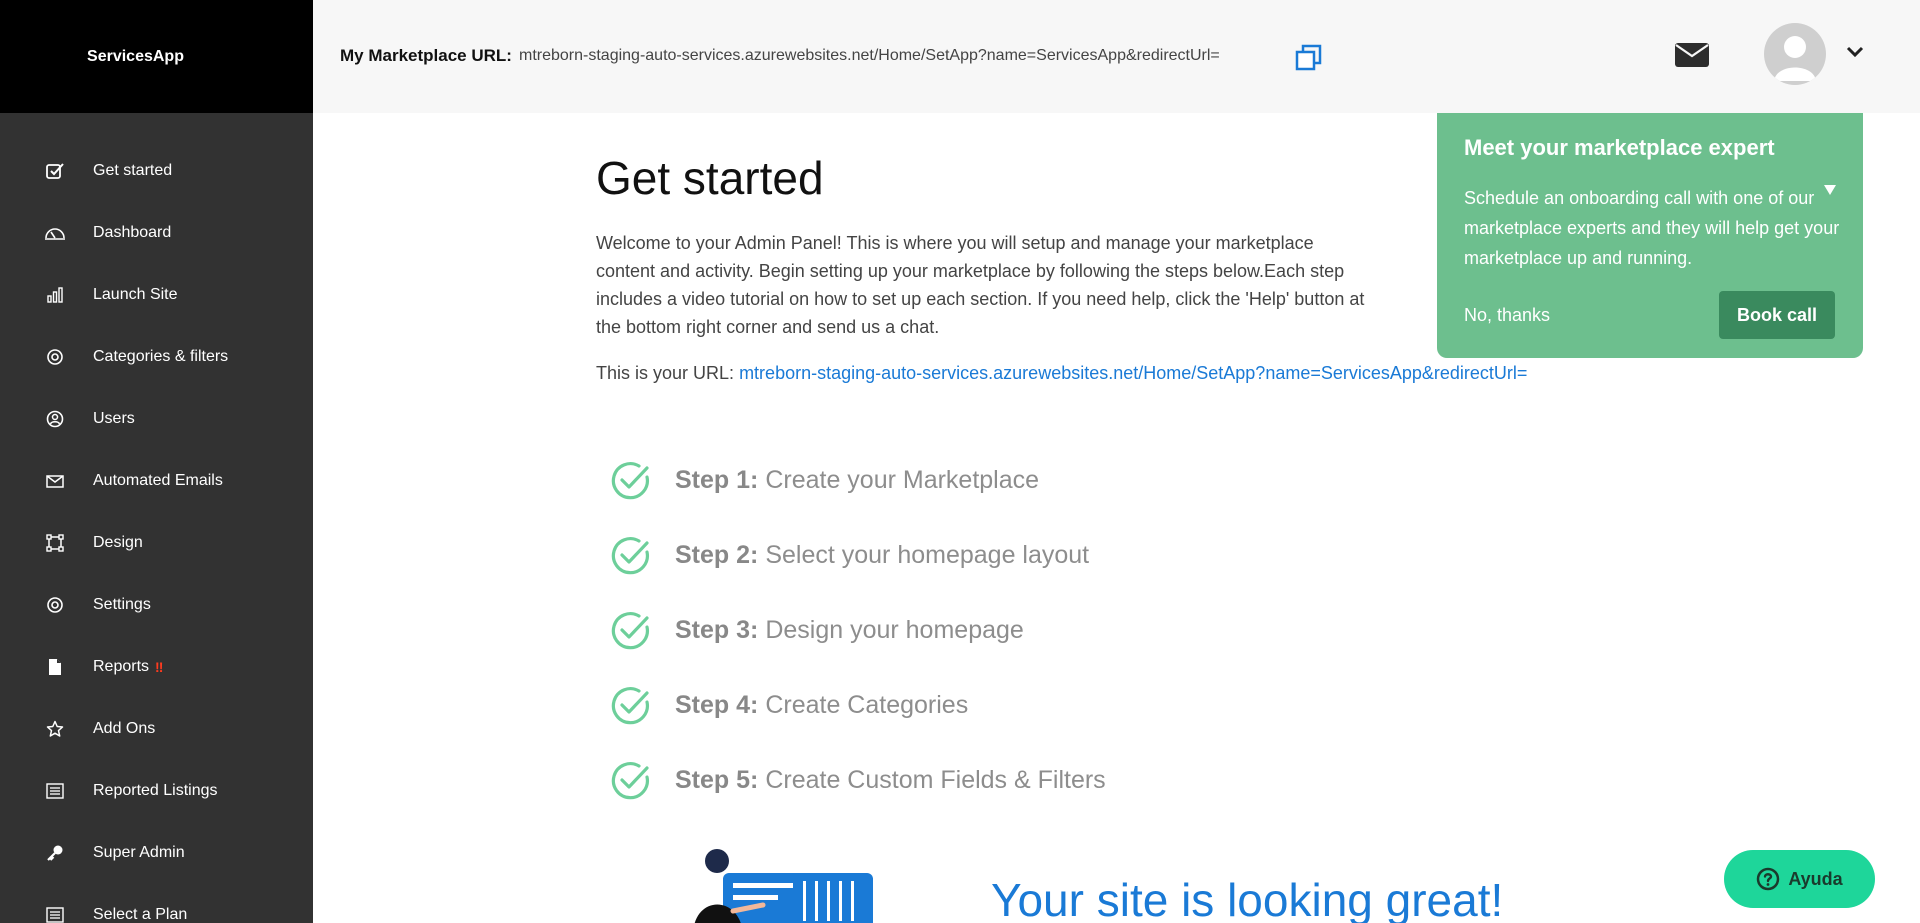 The image size is (1920, 923). I want to click on sidebar-item-dashboard: Dashboard, so click(156, 233).